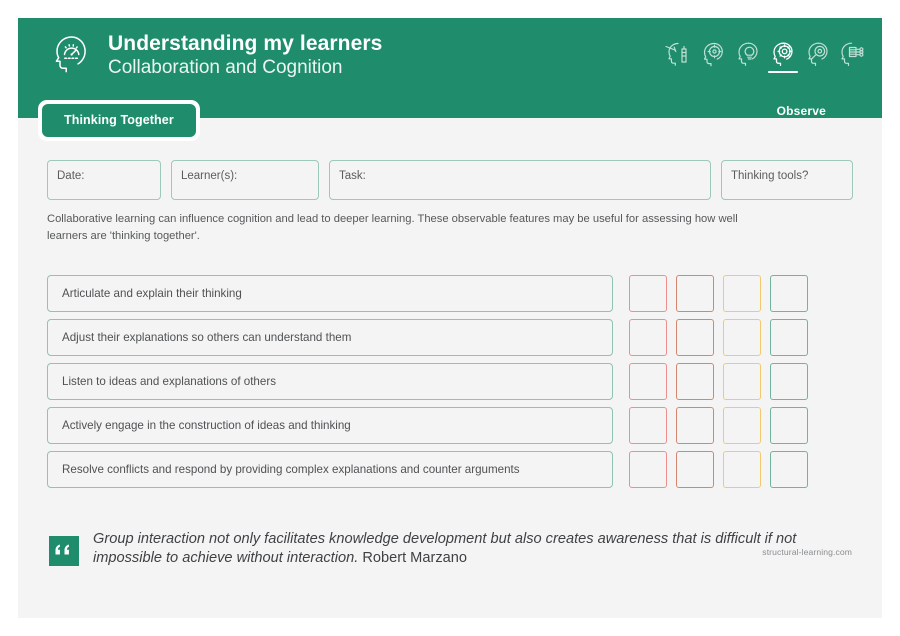  What do you see at coordinates (450, 159) in the screenshot?
I see `field-row: Date: Learner(s): Task: Thinking tools?` at bounding box center [450, 159].